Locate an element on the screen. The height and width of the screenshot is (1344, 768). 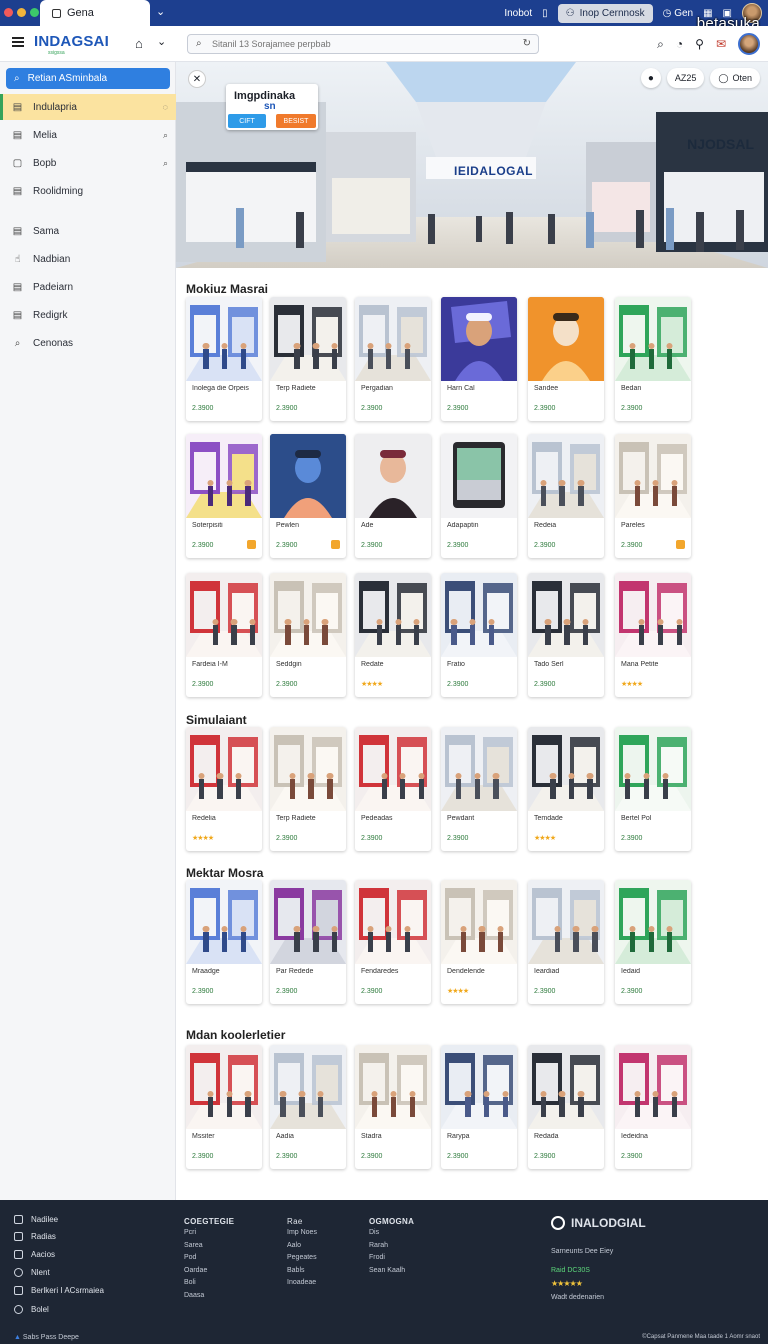
tab-list-chevron-icon: ⌄ is located at coordinates (160, 11).